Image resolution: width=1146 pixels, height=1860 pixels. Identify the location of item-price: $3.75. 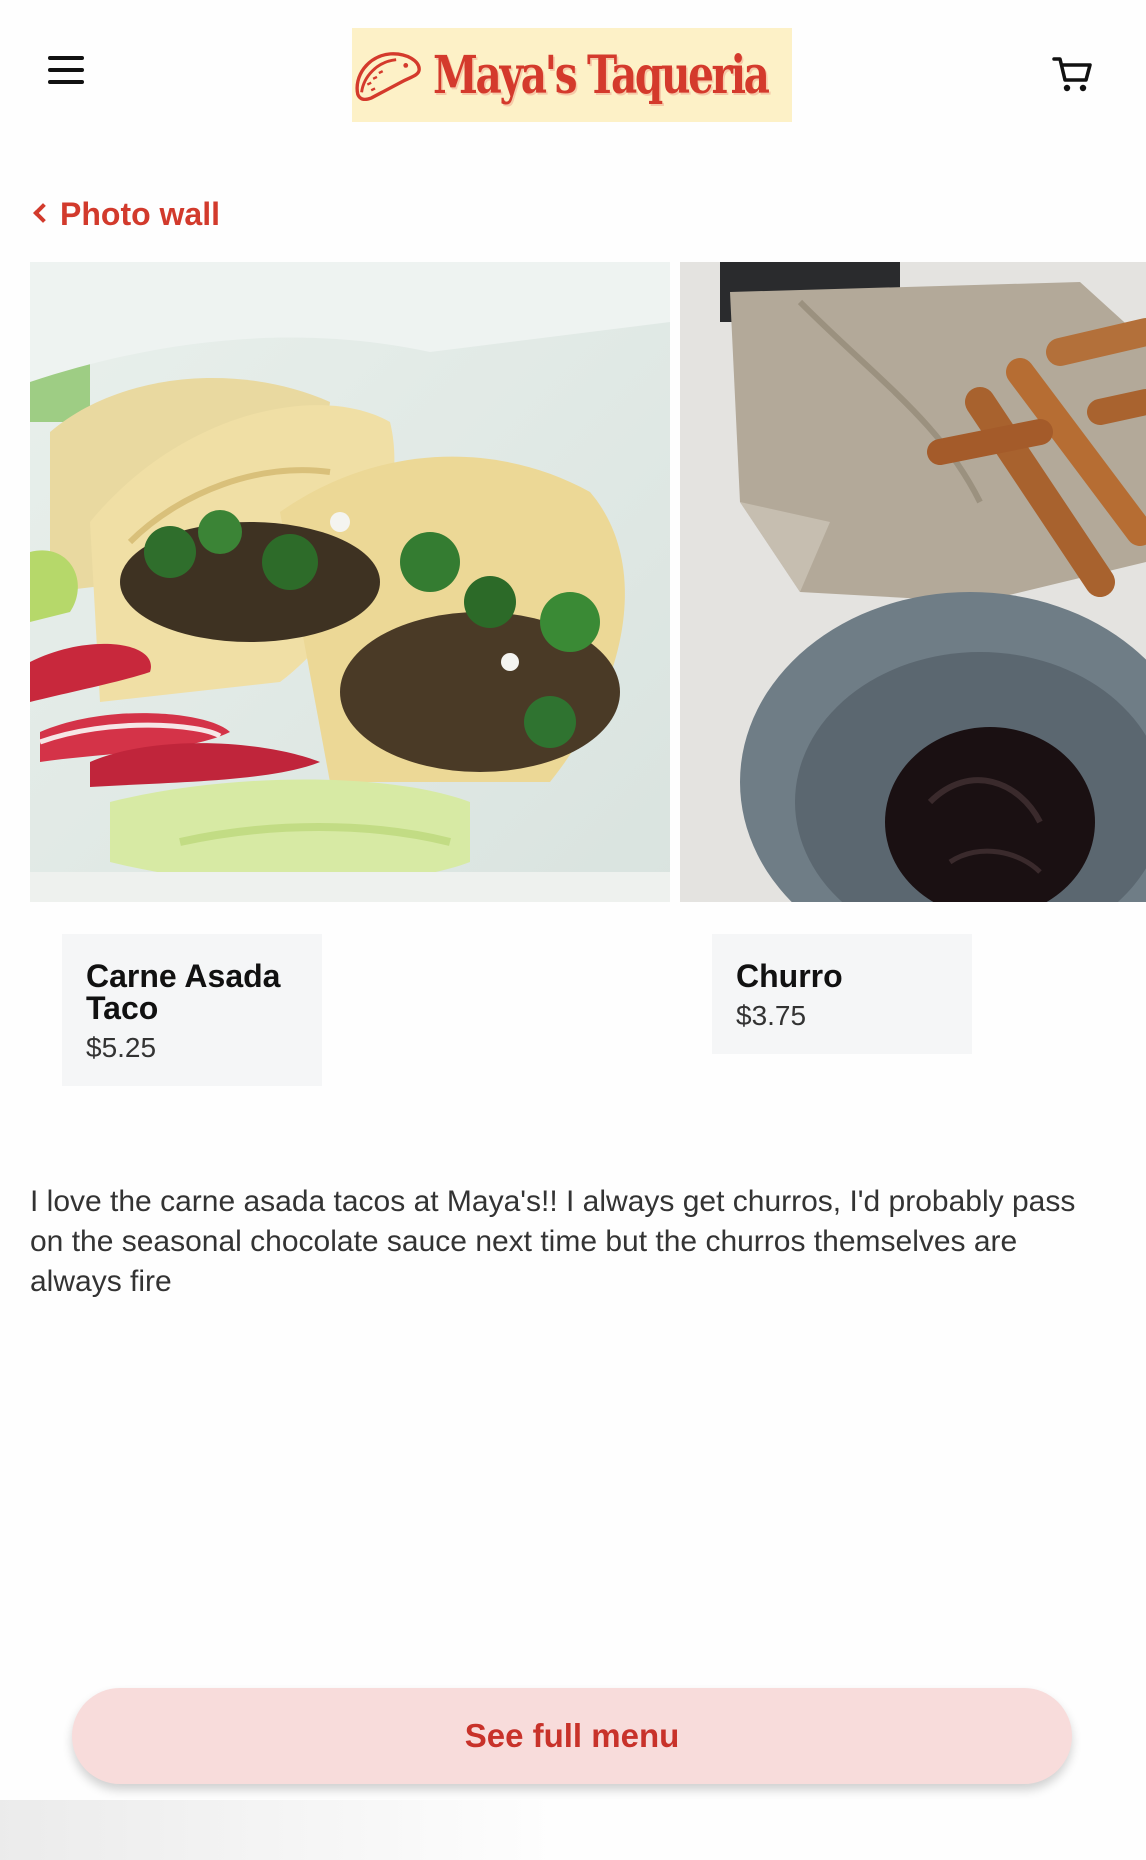
(771, 1015).